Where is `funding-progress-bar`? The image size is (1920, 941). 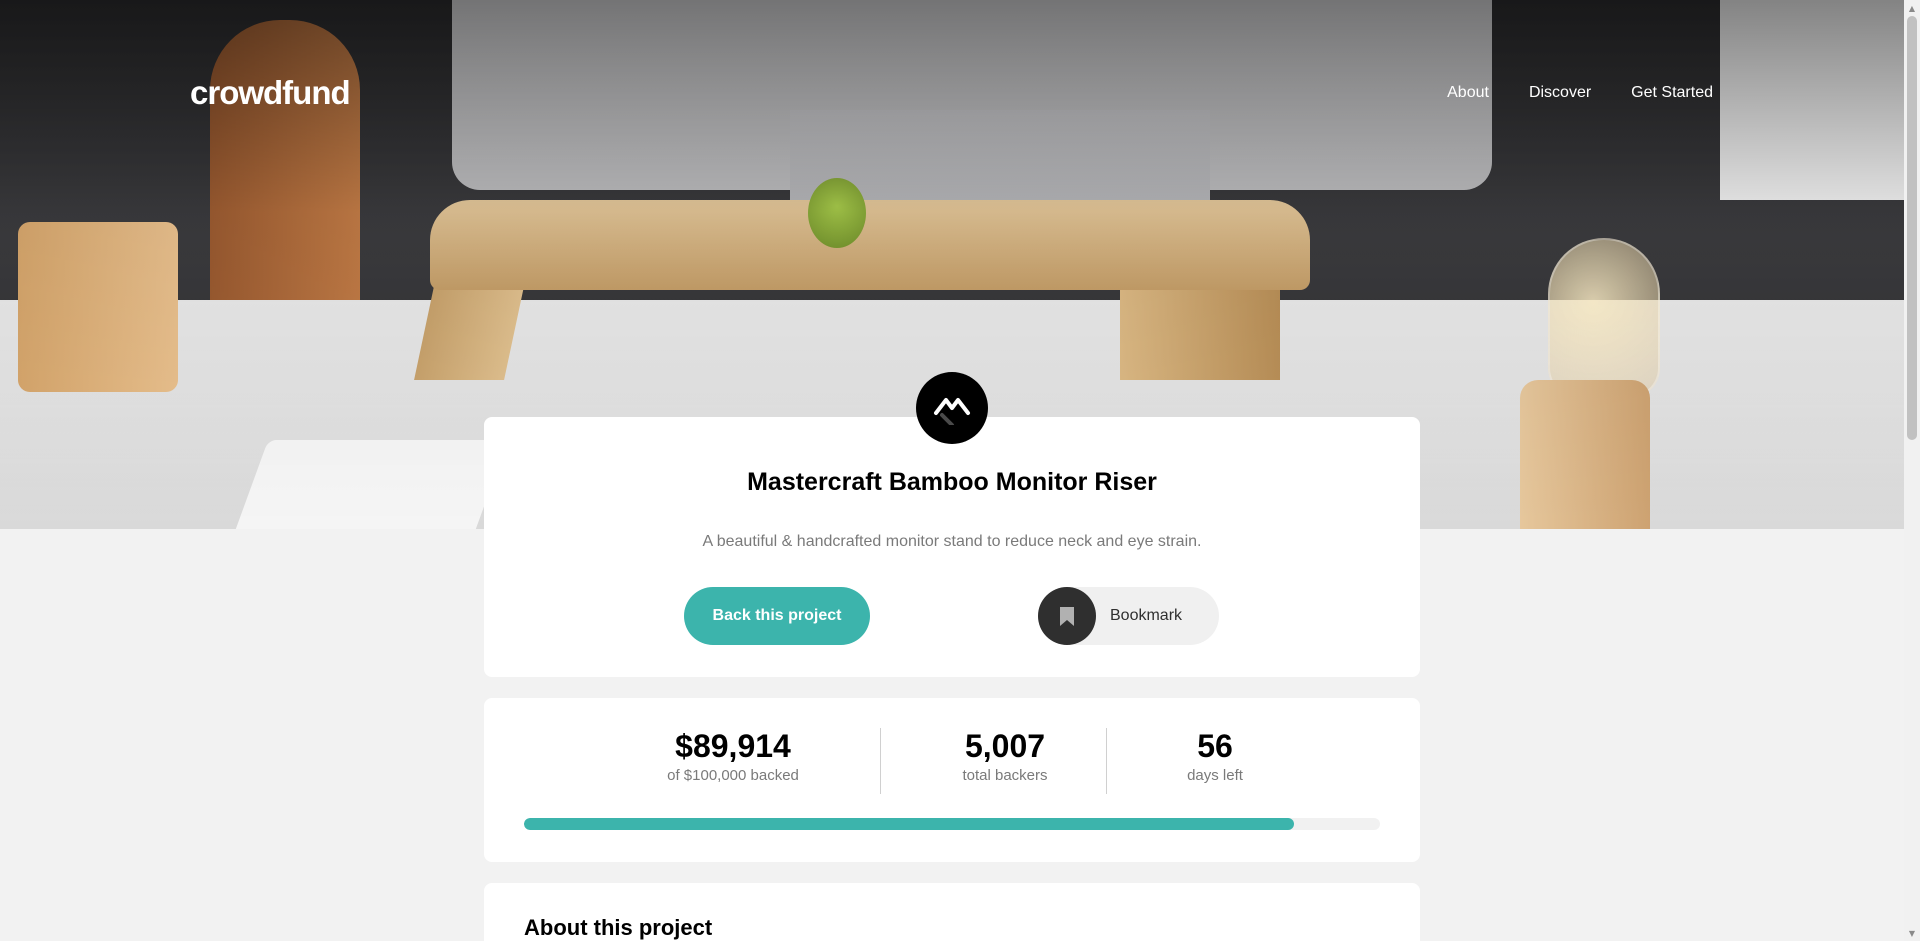
funding-progress-bar is located at coordinates (952, 824).